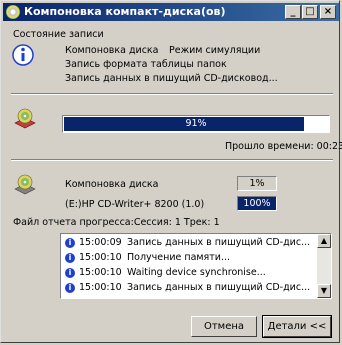 This screenshot has width=342, height=345. What do you see at coordinates (257, 203) in the screenshot?
I see `drive-progress-value: 100%` at bounding box center [257, 203].